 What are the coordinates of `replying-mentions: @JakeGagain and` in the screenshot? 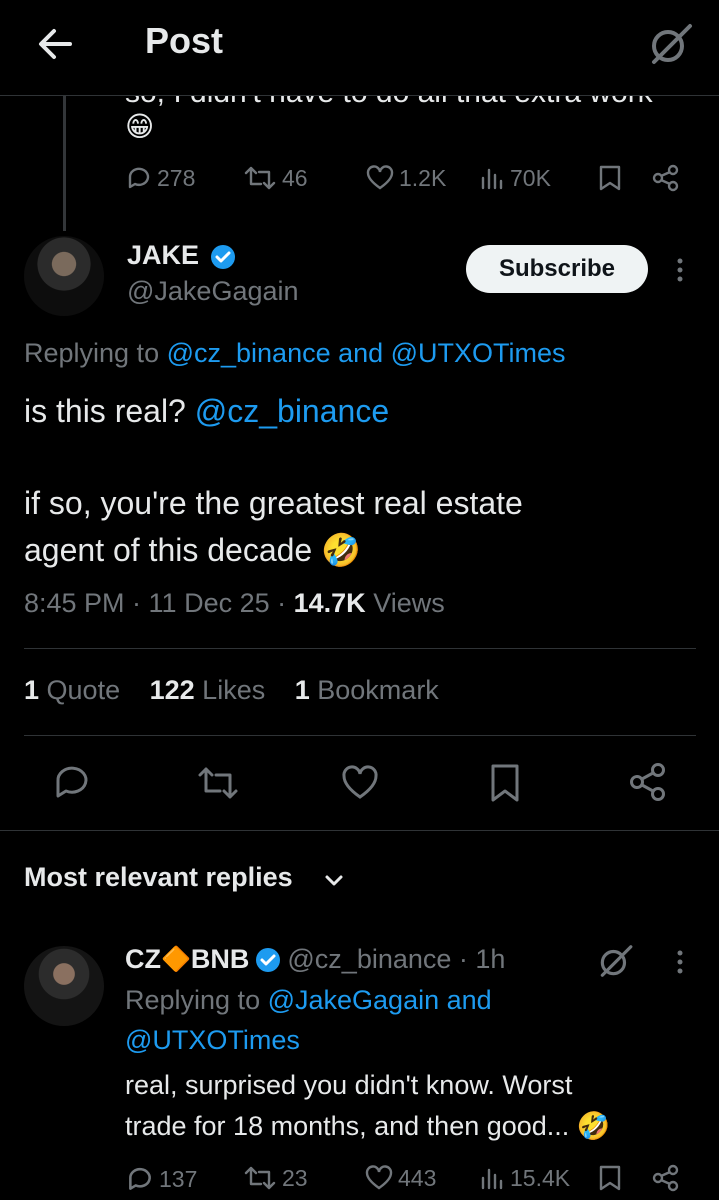 It's located at (380, 1000).